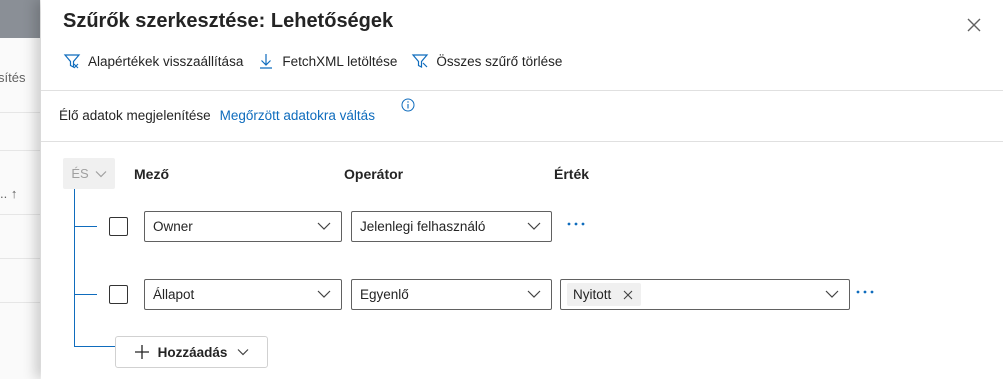 This screenshot has height=379, width=1003. I want to click on background-toolbar-text: sítés, so click(13, 77).